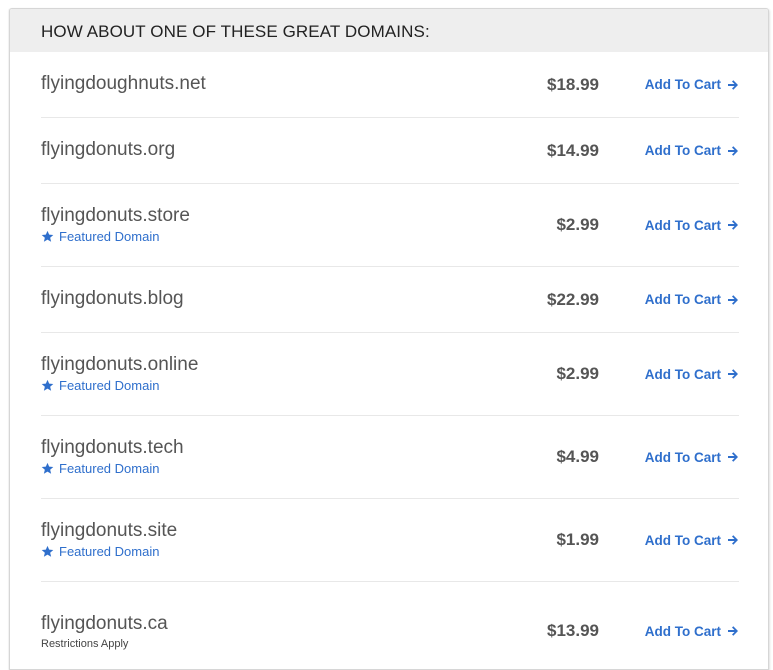  I want to click on domain-price: $13.99, so click(573, 630).